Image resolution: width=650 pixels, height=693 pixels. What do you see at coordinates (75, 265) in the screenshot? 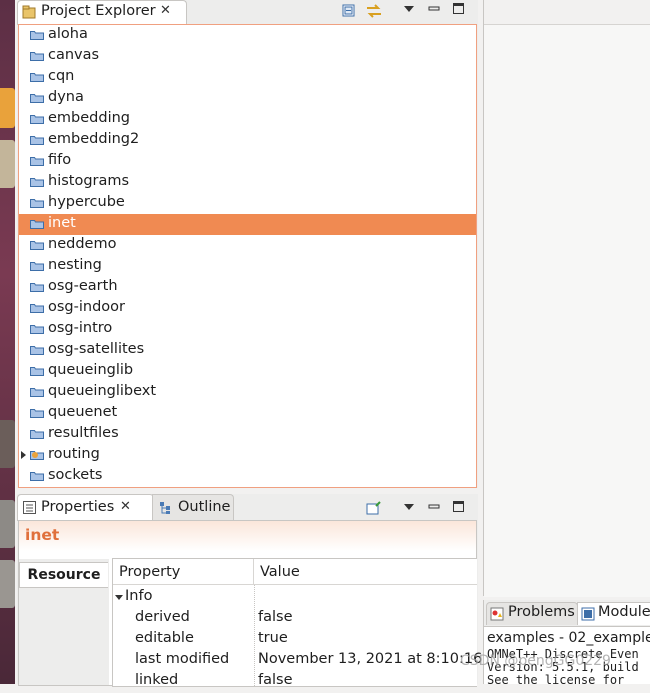
I see `tree-item-label: nesting` at bounding box center [75, 265].